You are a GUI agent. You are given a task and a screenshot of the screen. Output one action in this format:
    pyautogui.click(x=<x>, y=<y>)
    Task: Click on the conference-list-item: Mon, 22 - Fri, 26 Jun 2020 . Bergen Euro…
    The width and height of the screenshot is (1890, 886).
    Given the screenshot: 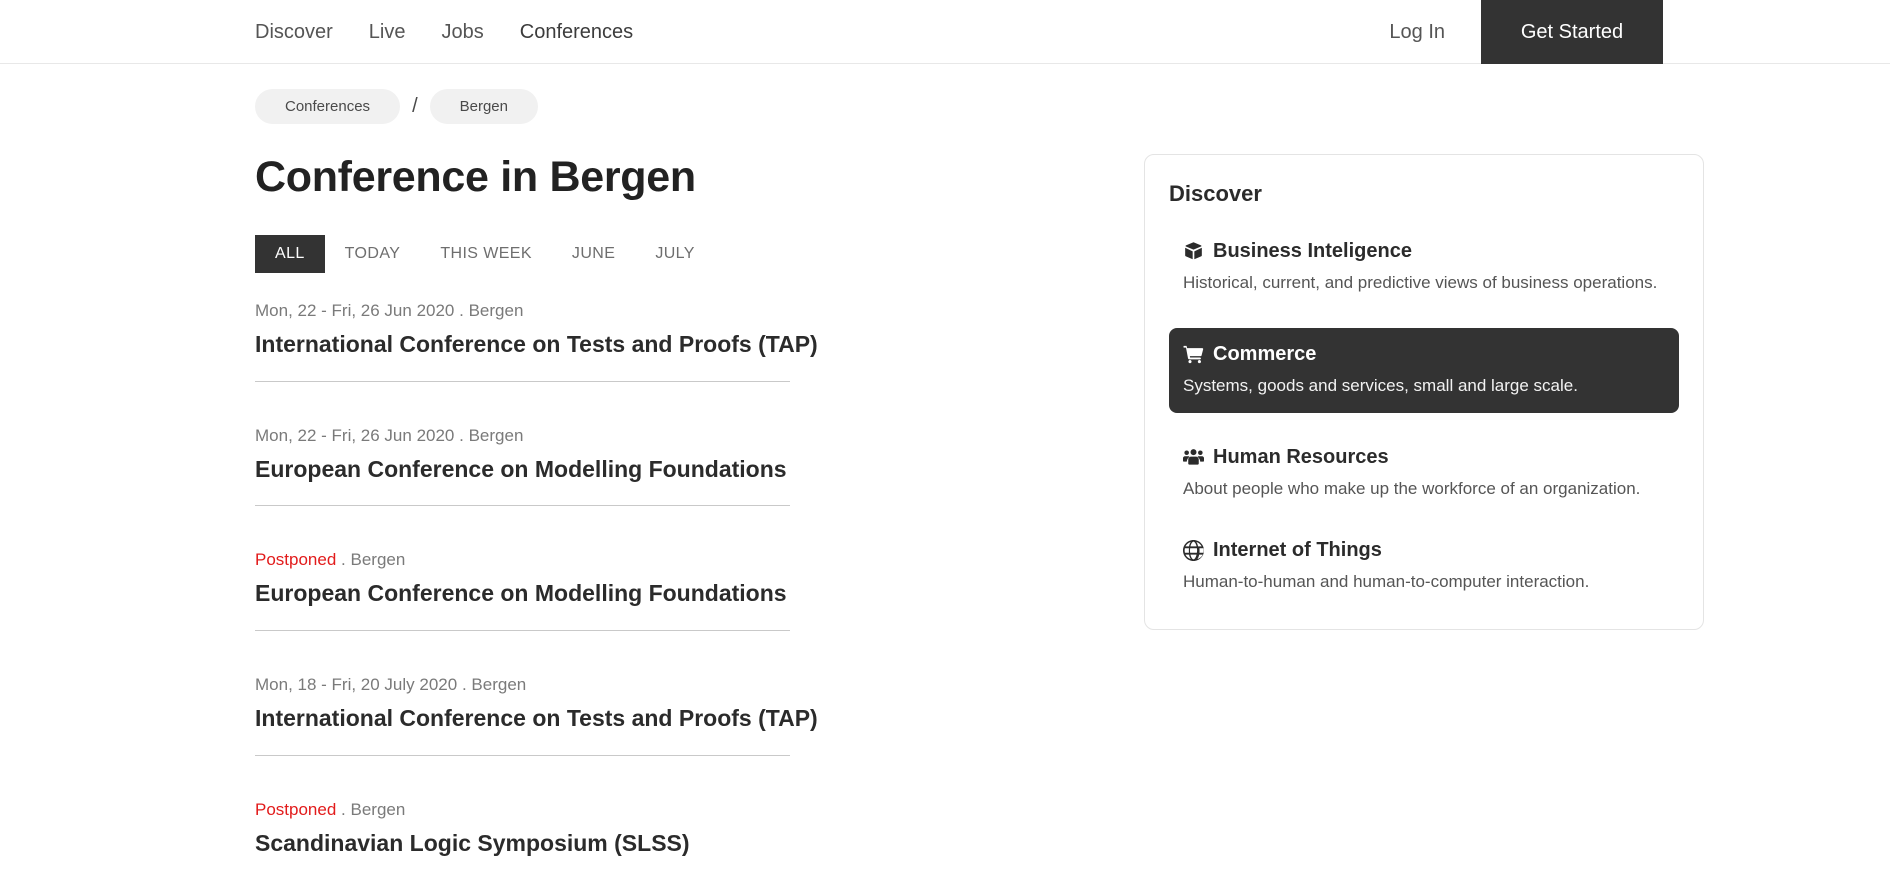 What is the action you would take?
    pyautogui.click(x=647, y=466)
    